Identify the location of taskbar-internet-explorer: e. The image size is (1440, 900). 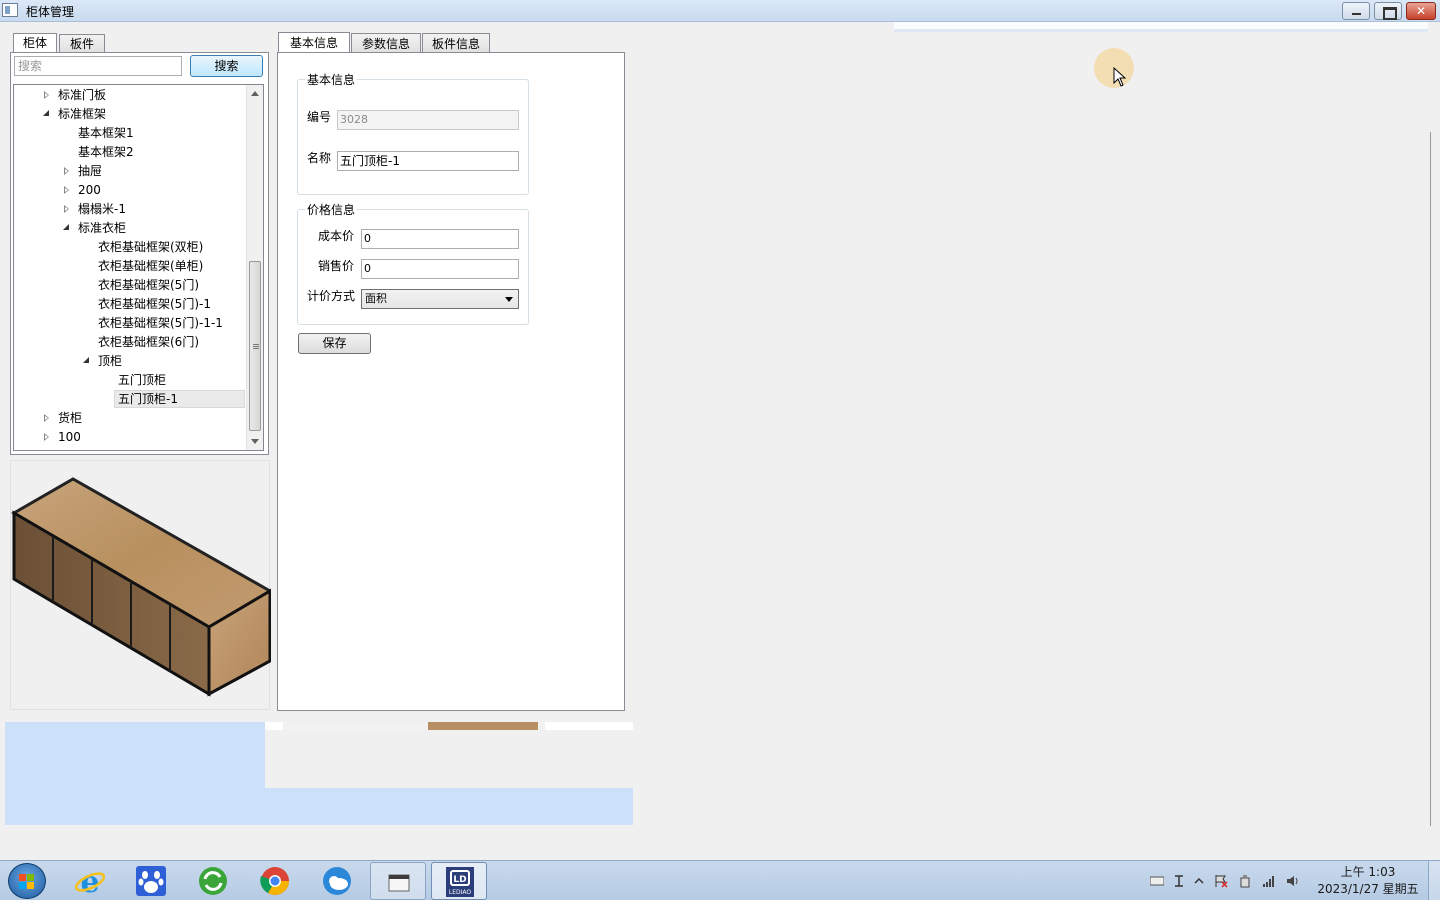
(90, 881).